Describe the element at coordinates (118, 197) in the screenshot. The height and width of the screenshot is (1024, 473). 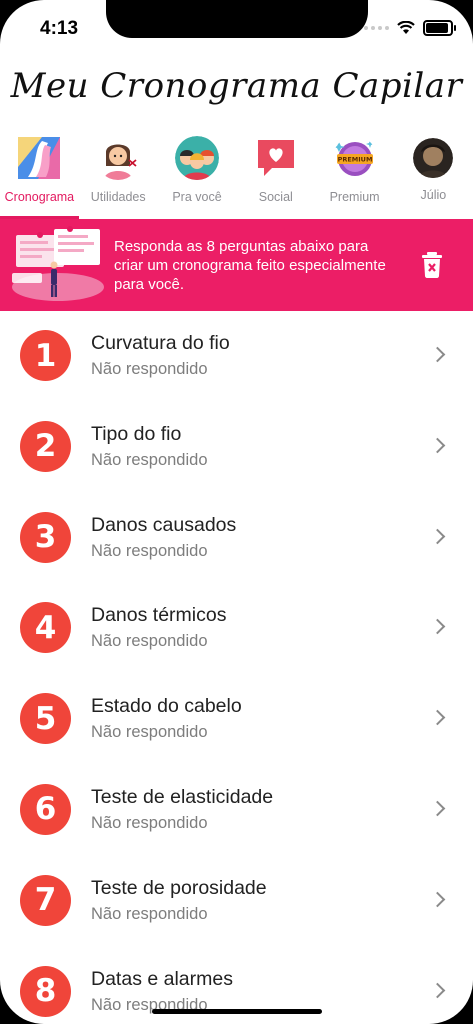
I see `tab-label: Utilidades` at that location.